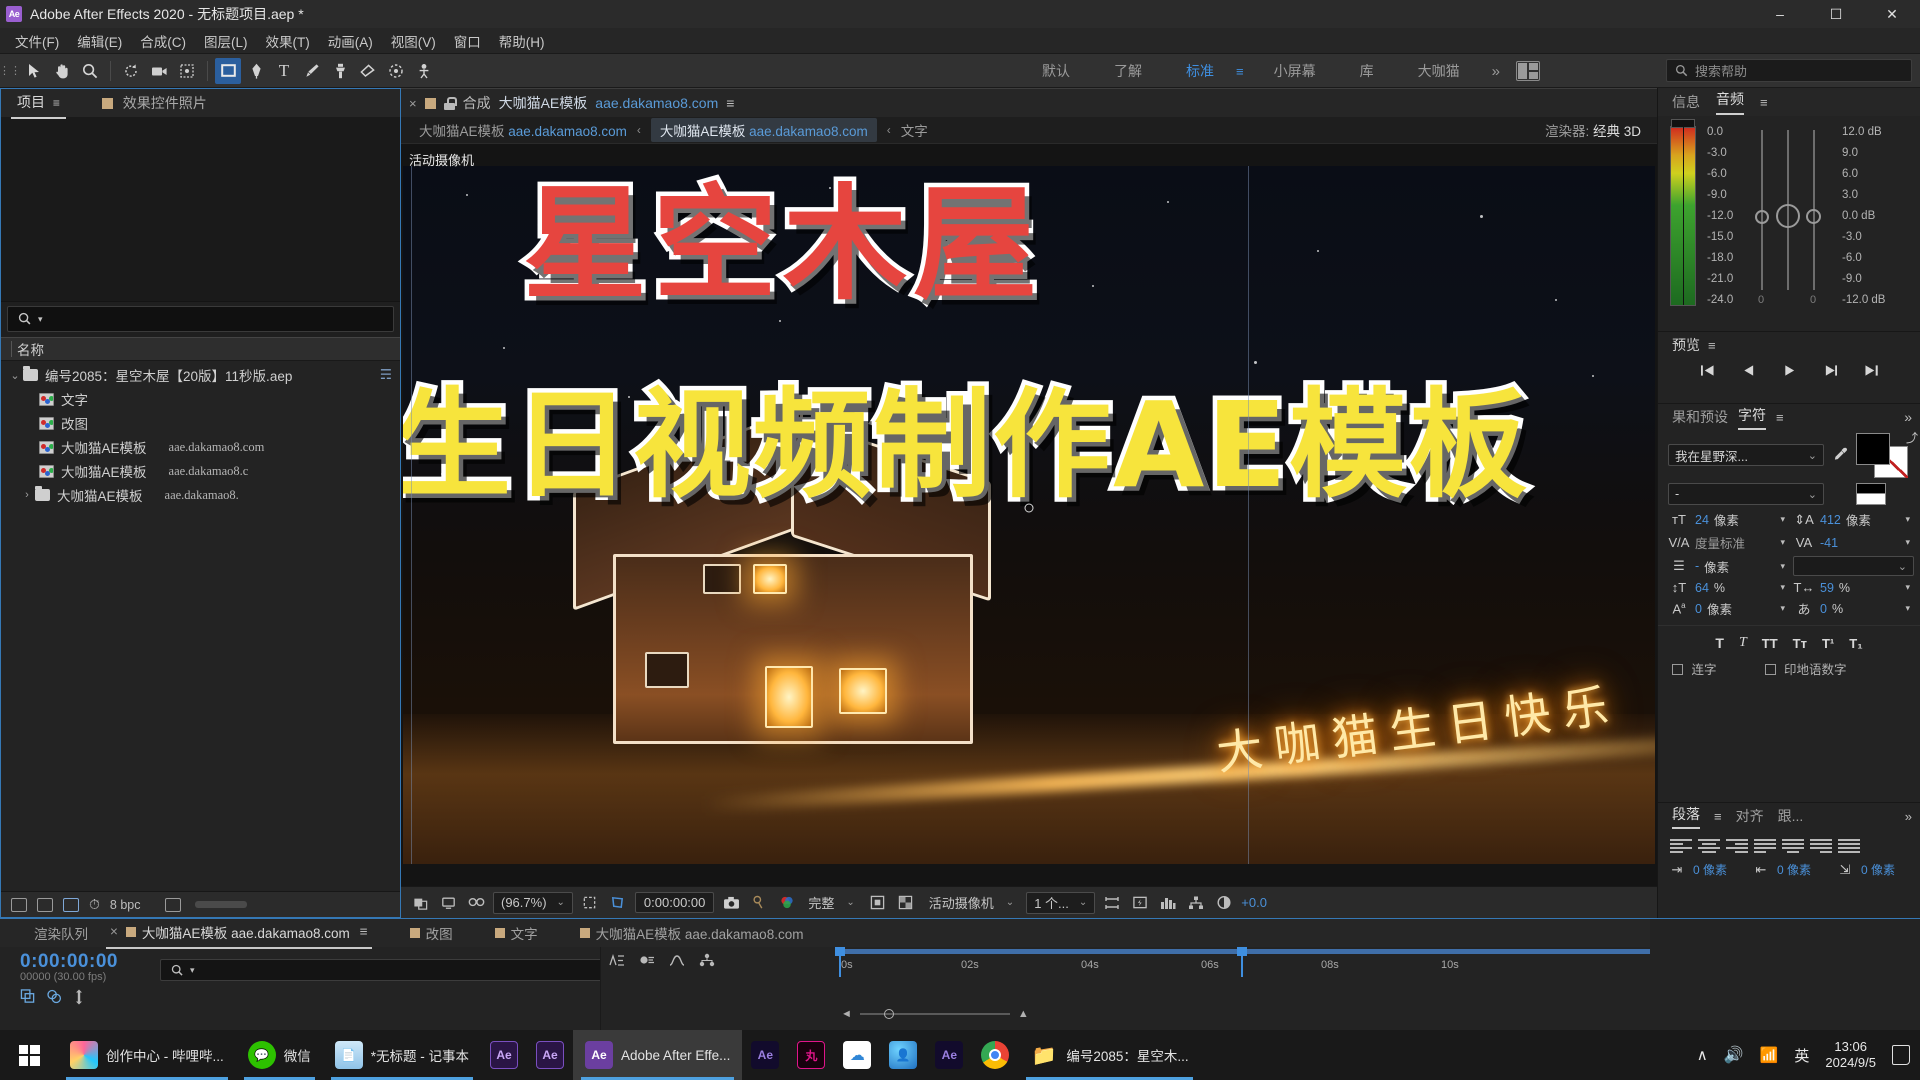 The image size is (1920, 1080). I want to click on list-item: 改图, so click(200, 423).